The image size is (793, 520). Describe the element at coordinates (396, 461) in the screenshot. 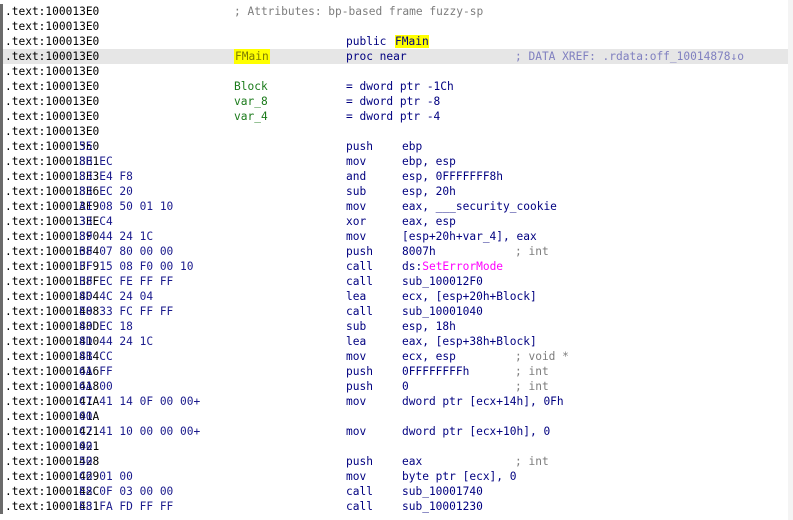

I see `listing-line: .text:10001428 50 push eax; int` at that location.